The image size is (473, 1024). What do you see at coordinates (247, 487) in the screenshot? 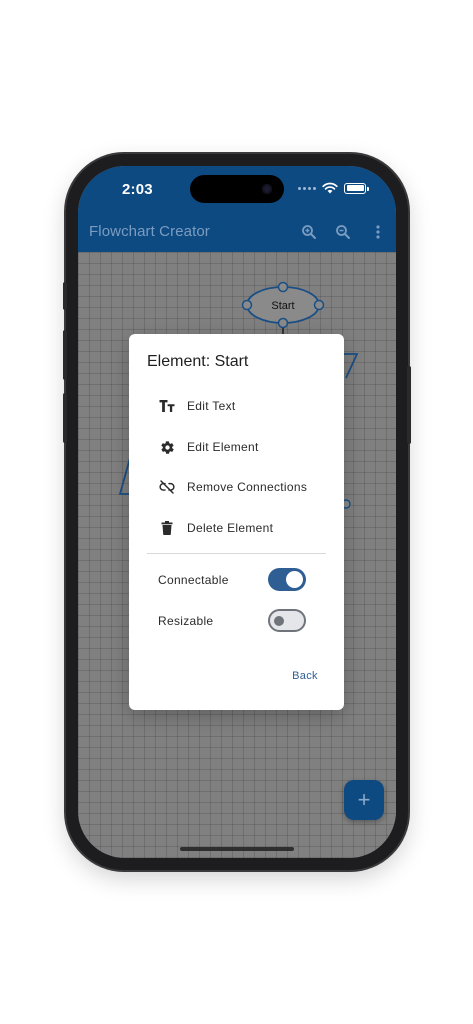
I see `menu-item-label: Remove Connections` at bounding box center [247, 487].